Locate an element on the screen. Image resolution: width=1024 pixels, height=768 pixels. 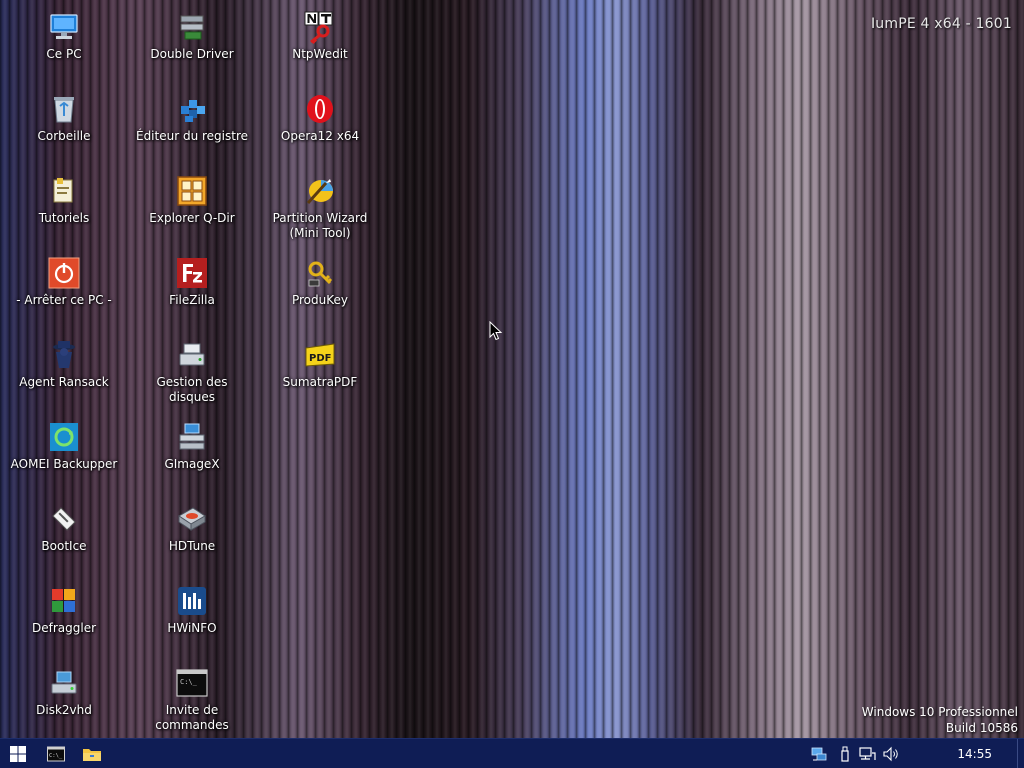
desktop-icon-label: - Arrêter ce PC - is located at coordinates (64, 300).